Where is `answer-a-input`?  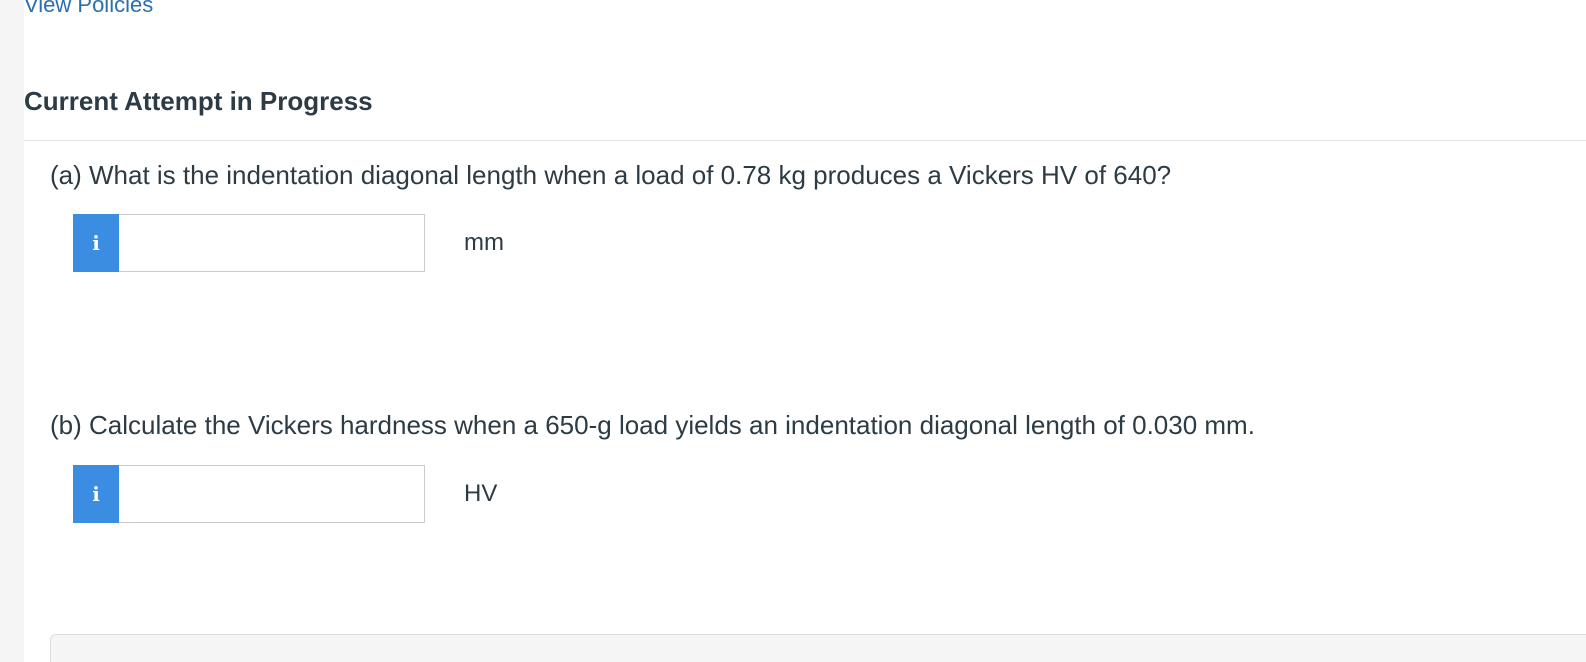 answer-a-input is located at coordinates (272, 243).